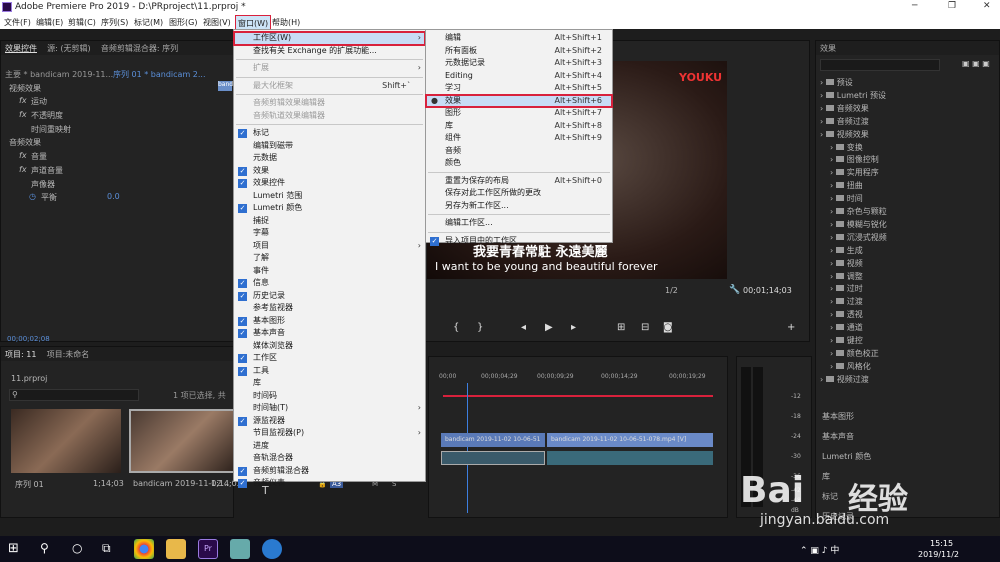 This screenshot has width=1000, height=562. I want to click on file-explorer-icon, so click(176, 549).